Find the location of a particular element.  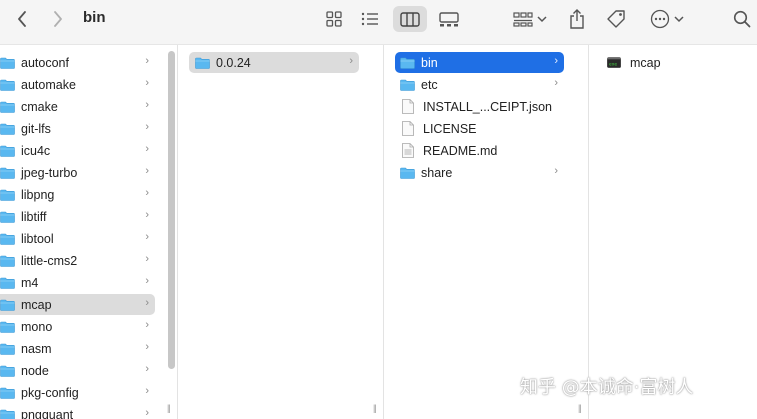

icon-view-button is located at coordinates (334, 19).